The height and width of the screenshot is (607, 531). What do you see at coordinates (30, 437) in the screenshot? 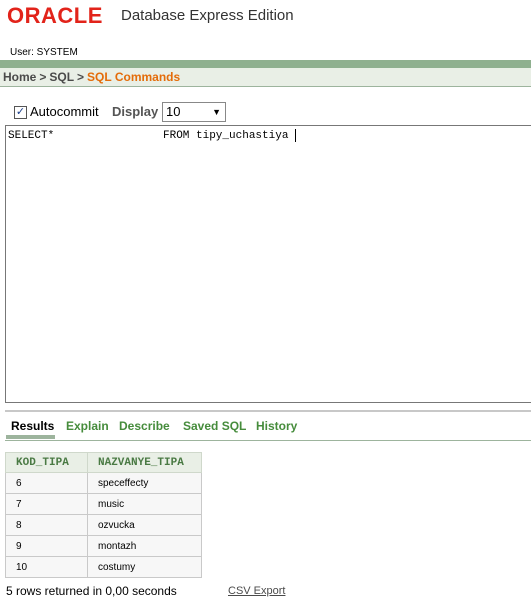
I see `active-tab-indicator` at bounding box center [30, 437].